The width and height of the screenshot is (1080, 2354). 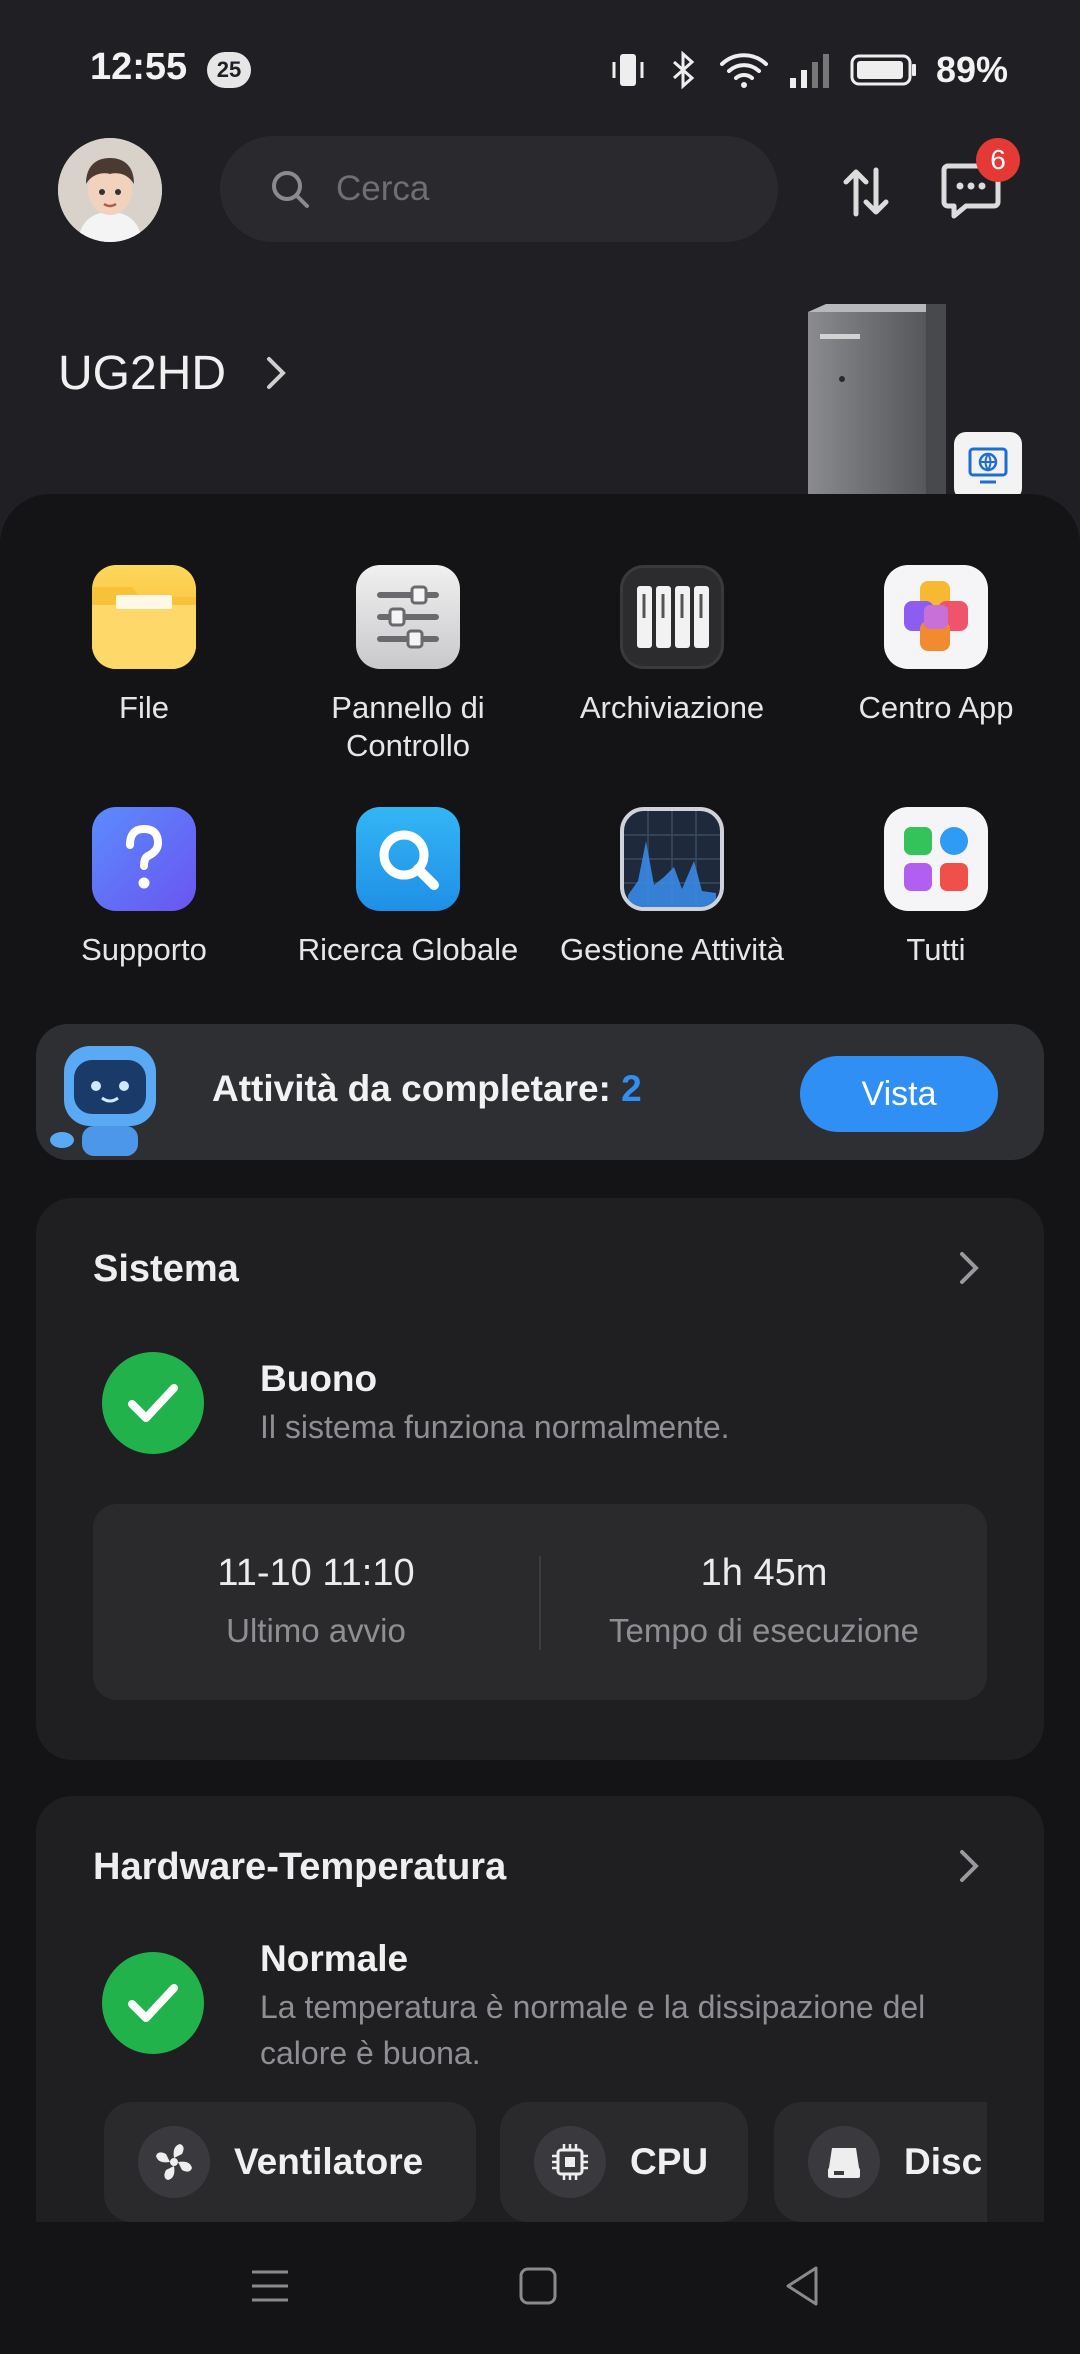 I want to click on wifi-icon, so click(x=743, y=70).